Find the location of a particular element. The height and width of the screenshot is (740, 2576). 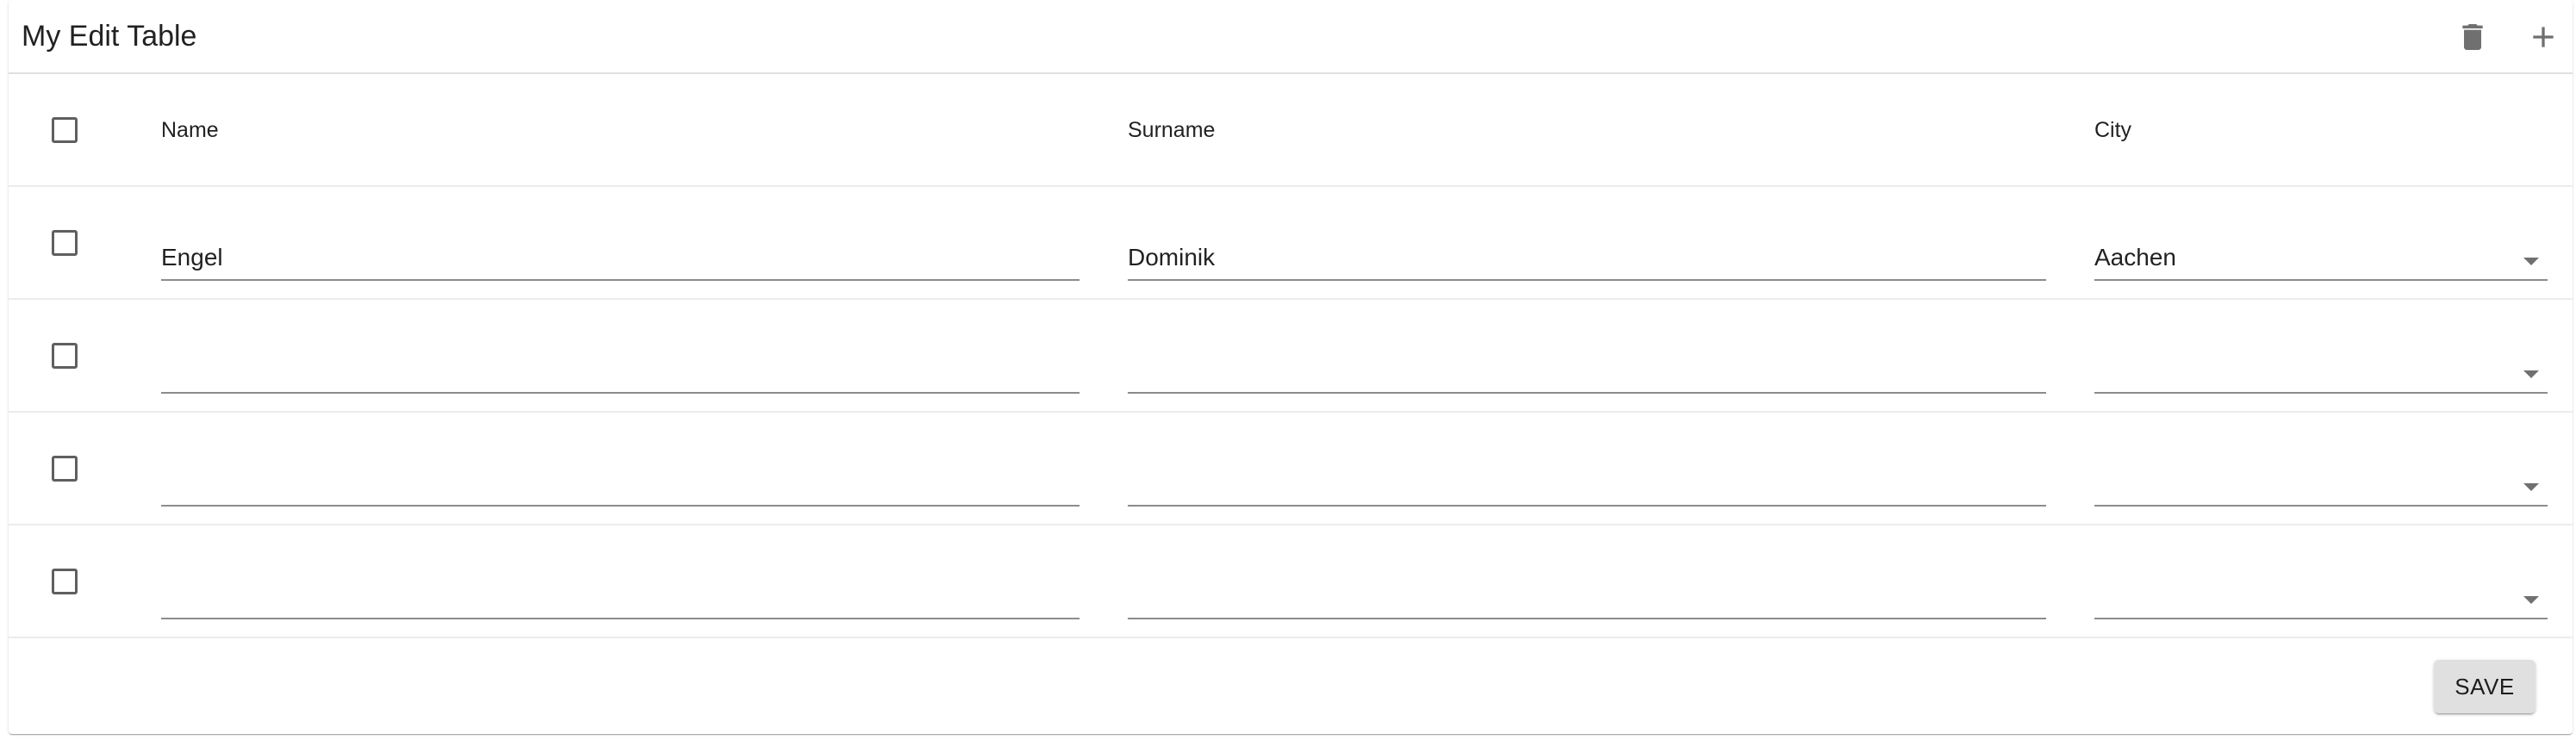

city-value: Aachen is located at coordinates (2135, 257).